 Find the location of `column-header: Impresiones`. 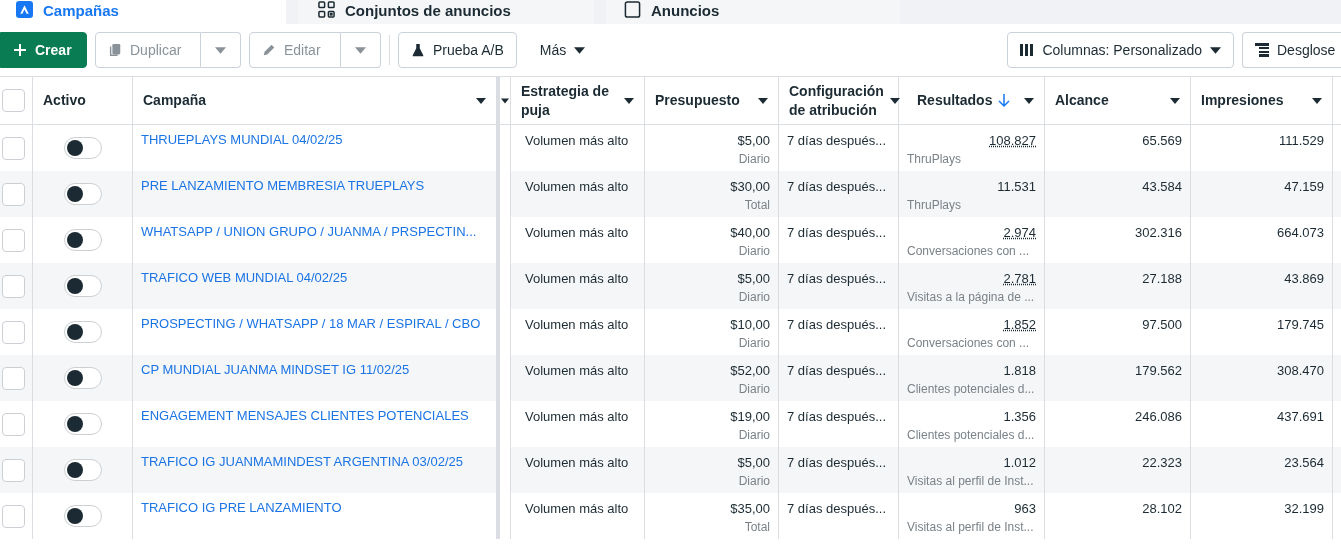

column-header: Impresiones is located at coordinates (1253, 100).